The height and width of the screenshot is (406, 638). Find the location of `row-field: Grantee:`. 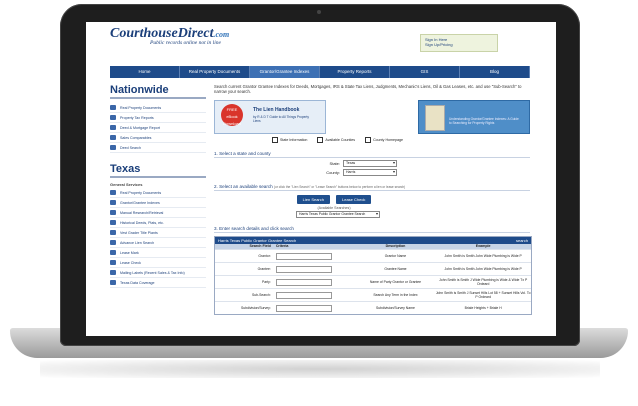

row-field: Grantee: is located at coordinates (264, 269).